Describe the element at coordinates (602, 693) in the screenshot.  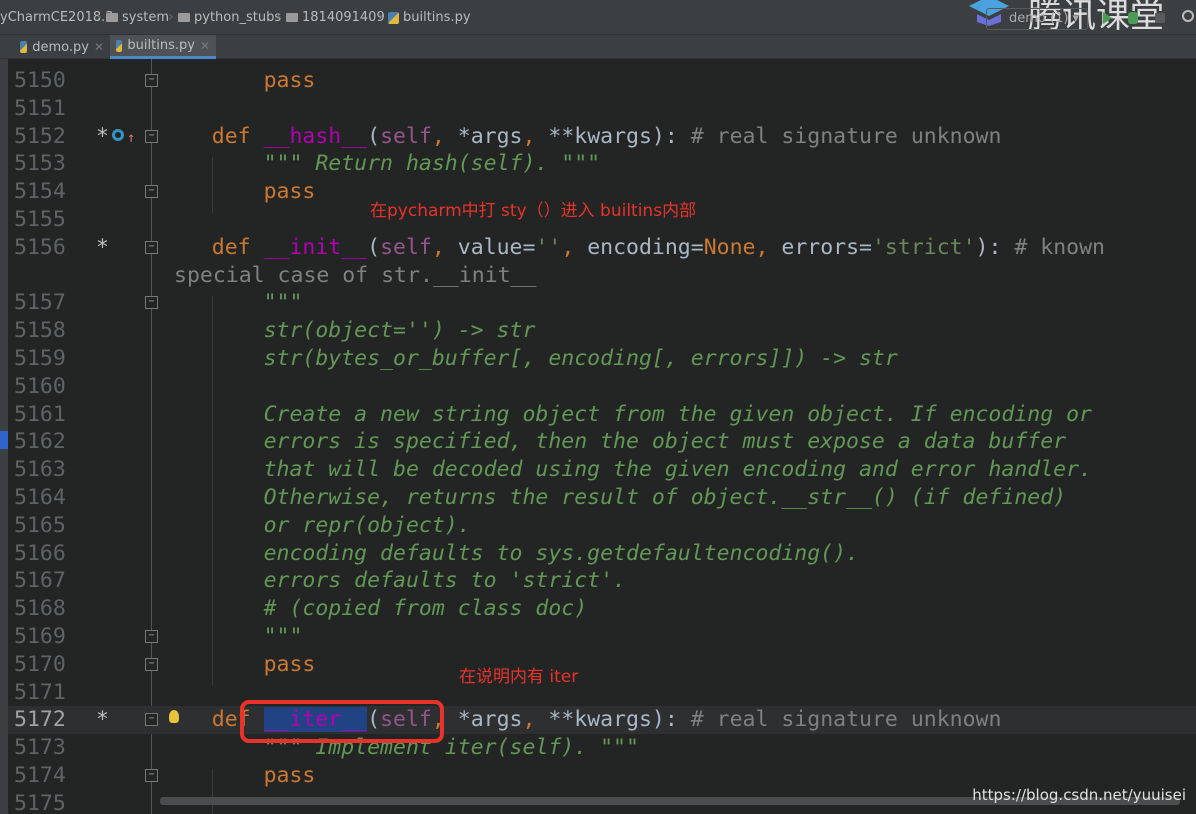
I see `code-line: 5171` at that location.